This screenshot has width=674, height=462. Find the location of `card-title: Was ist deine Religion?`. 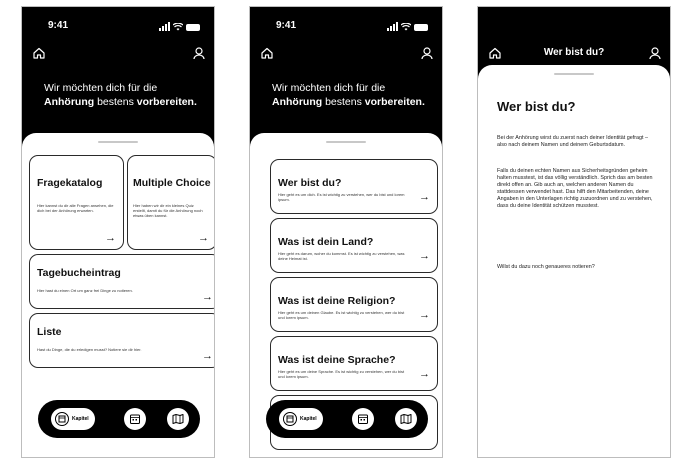

card-title: Was ist deine Religion? is located at coordinates (337, 301).